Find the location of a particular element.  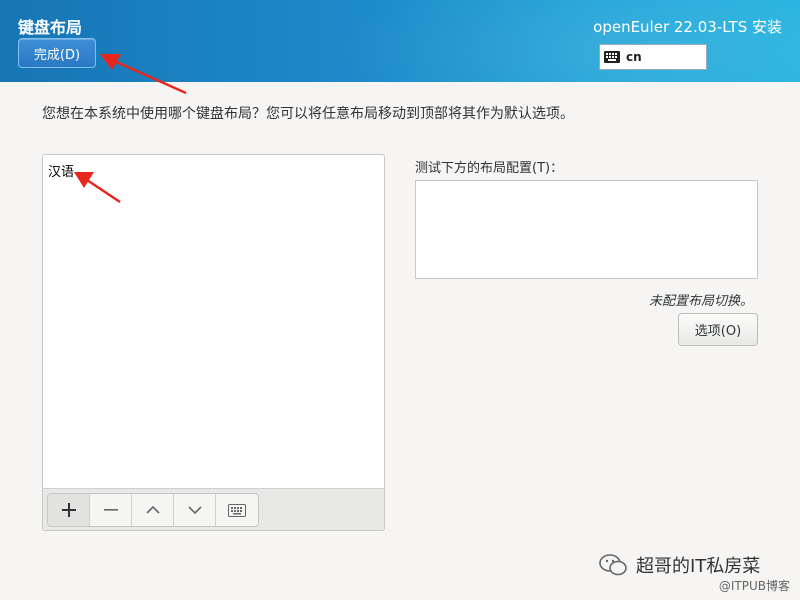

layout-toolbar is located at coordinates (213, 509).